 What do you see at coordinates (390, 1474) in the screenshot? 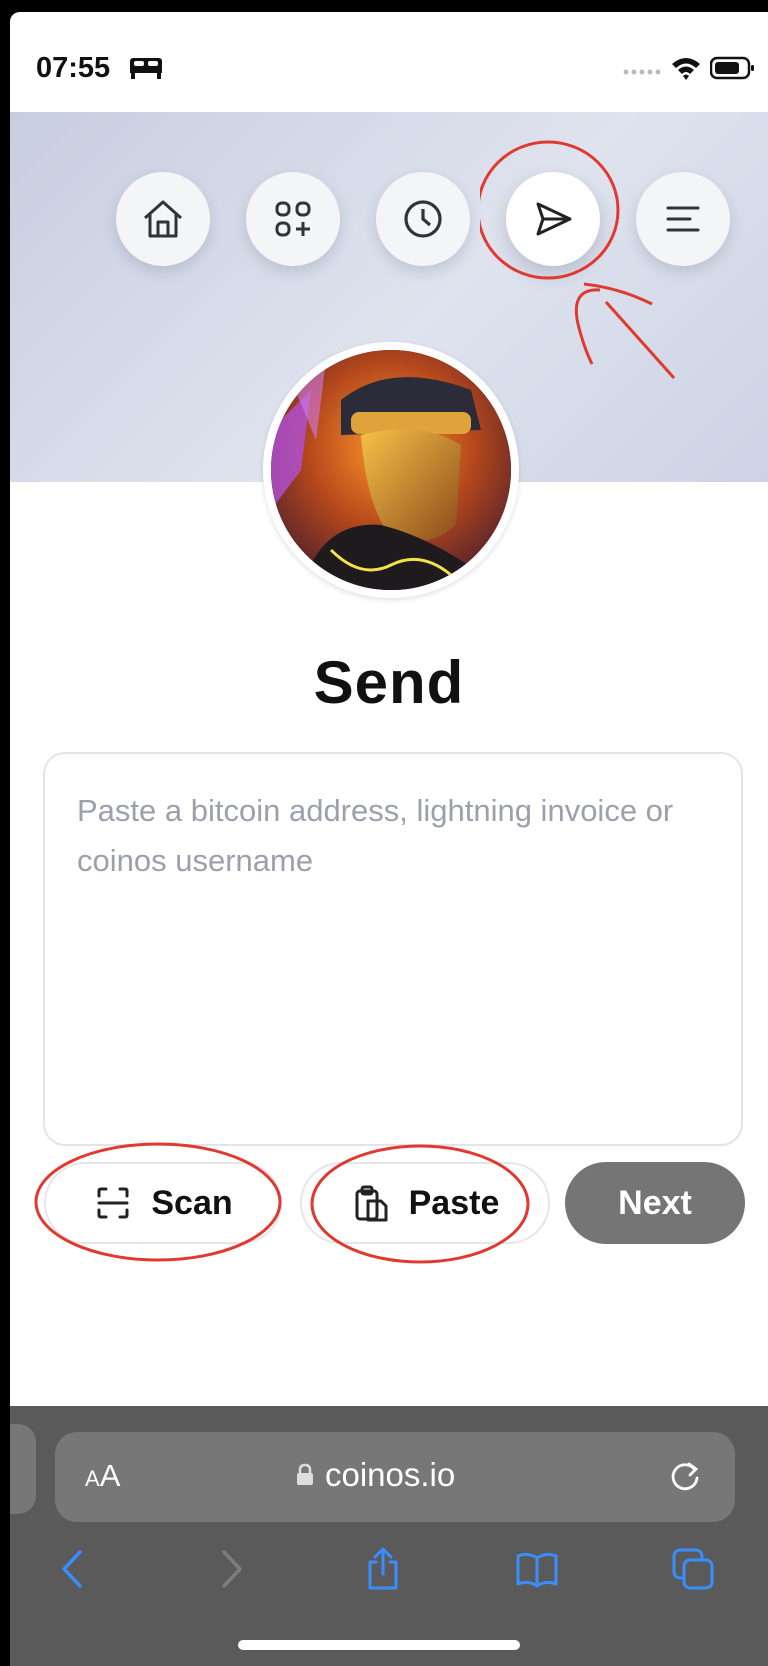
I see `domain-text: coinos.io` at bounding box center [390, 1474].